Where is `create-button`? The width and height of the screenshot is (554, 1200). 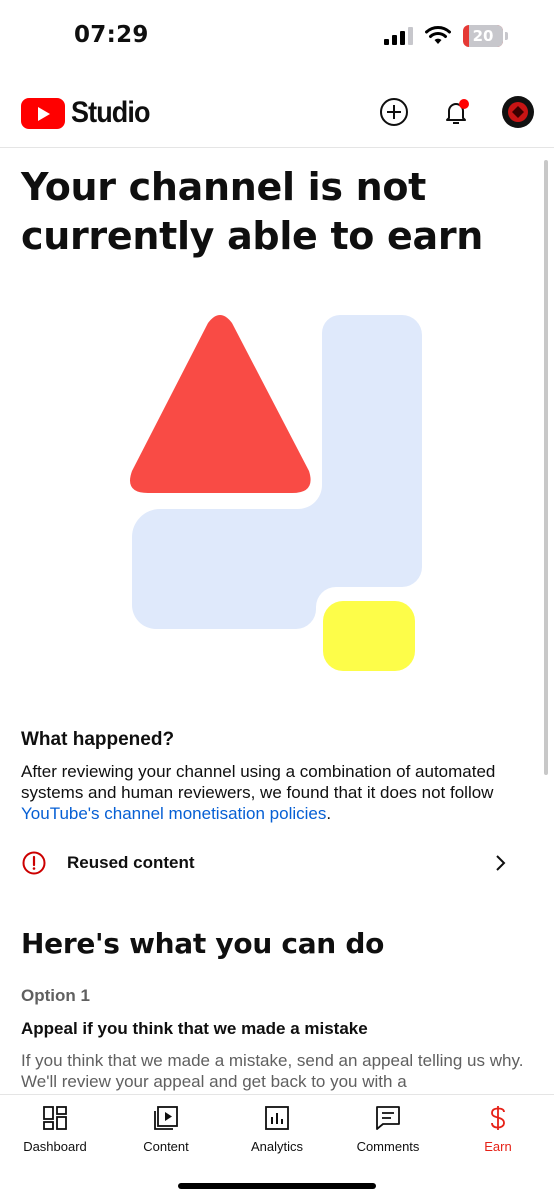
create-button is located at coordinates (394, 112).